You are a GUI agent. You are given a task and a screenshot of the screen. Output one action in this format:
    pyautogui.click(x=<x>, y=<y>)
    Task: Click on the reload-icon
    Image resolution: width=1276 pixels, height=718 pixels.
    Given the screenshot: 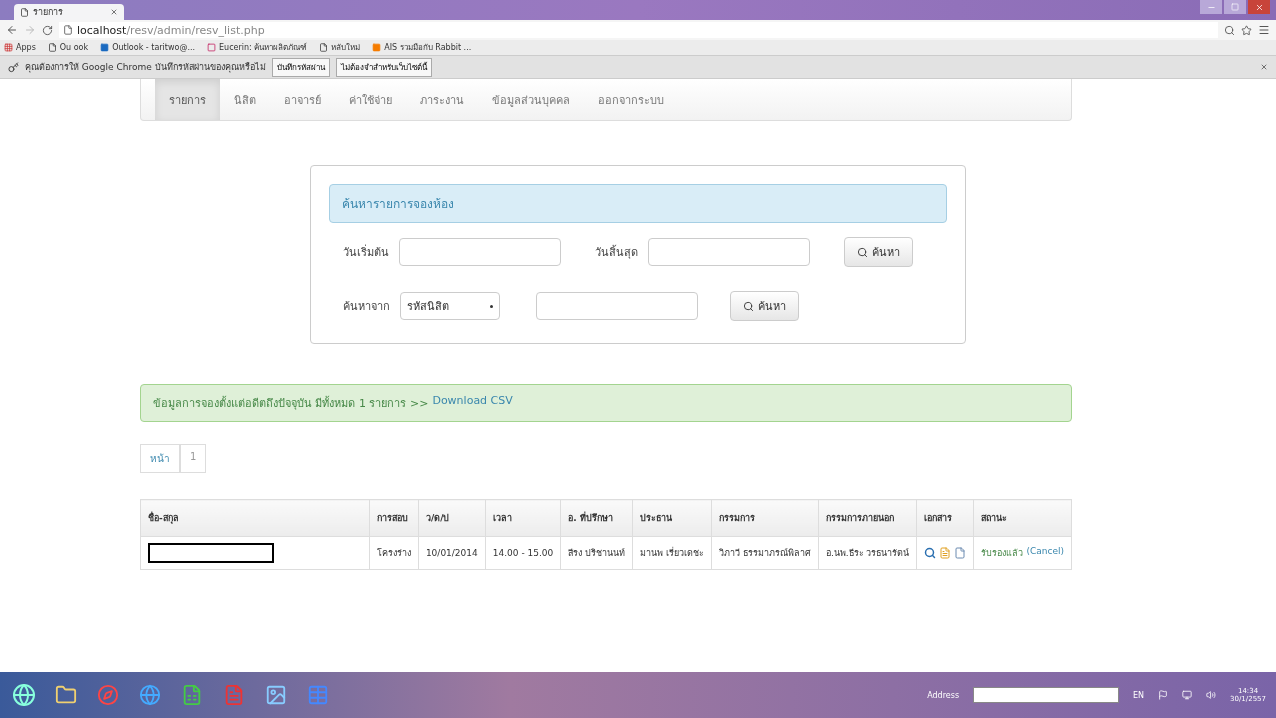 What is the action you would take?
    pyautogui.click(x=47, y=30)
    